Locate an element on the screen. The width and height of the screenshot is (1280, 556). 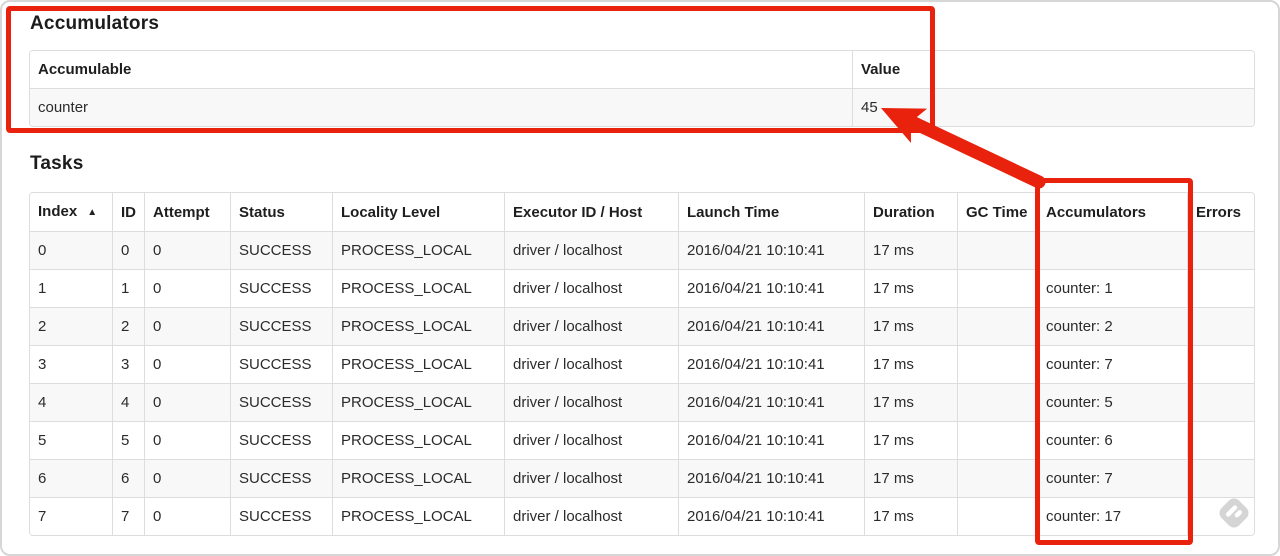
column-header-locality-level: Locality Level is located at coordinates (418, 212).